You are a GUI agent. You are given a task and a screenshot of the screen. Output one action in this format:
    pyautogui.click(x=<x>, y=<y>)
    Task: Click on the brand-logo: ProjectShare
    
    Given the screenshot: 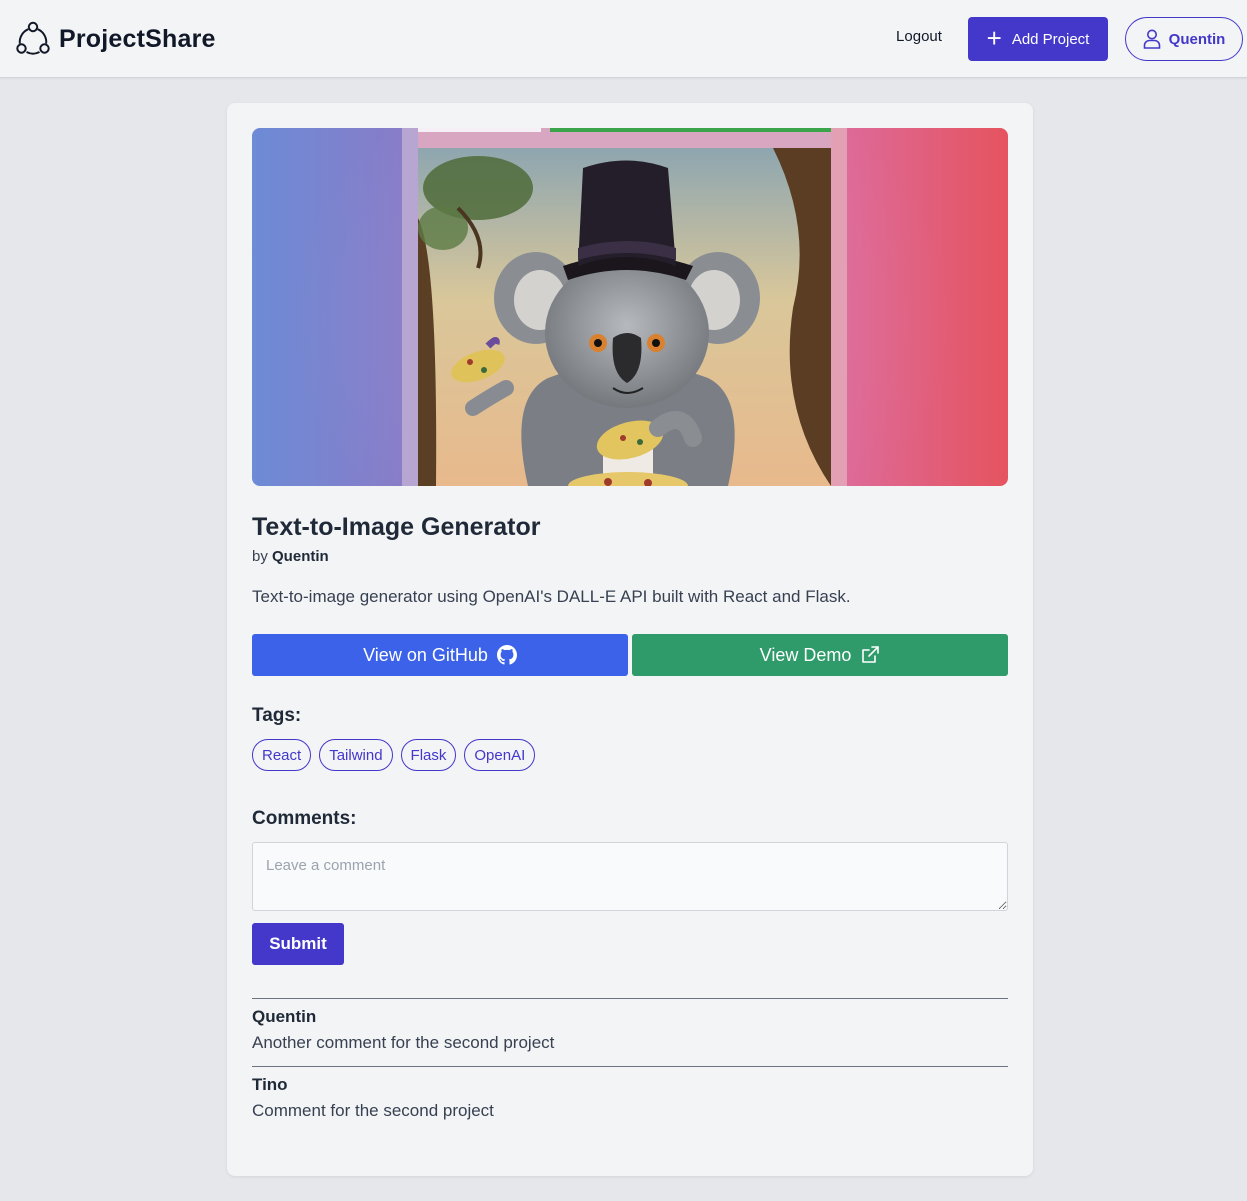 What is the action you would take?
    pyautogui.click(x=116, y=39)
    